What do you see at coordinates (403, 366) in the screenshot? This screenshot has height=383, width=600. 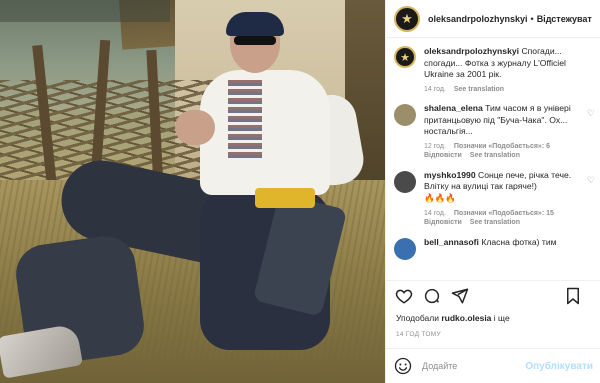 I see `emoji-icon` at bounding box center [403, 366].